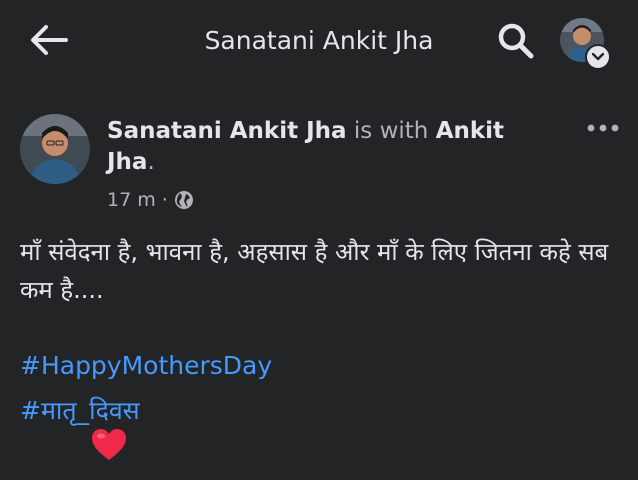 The height and width of the screenshot is (480, 638). I want to click on more-horizontal-icon, so click(603, 128).